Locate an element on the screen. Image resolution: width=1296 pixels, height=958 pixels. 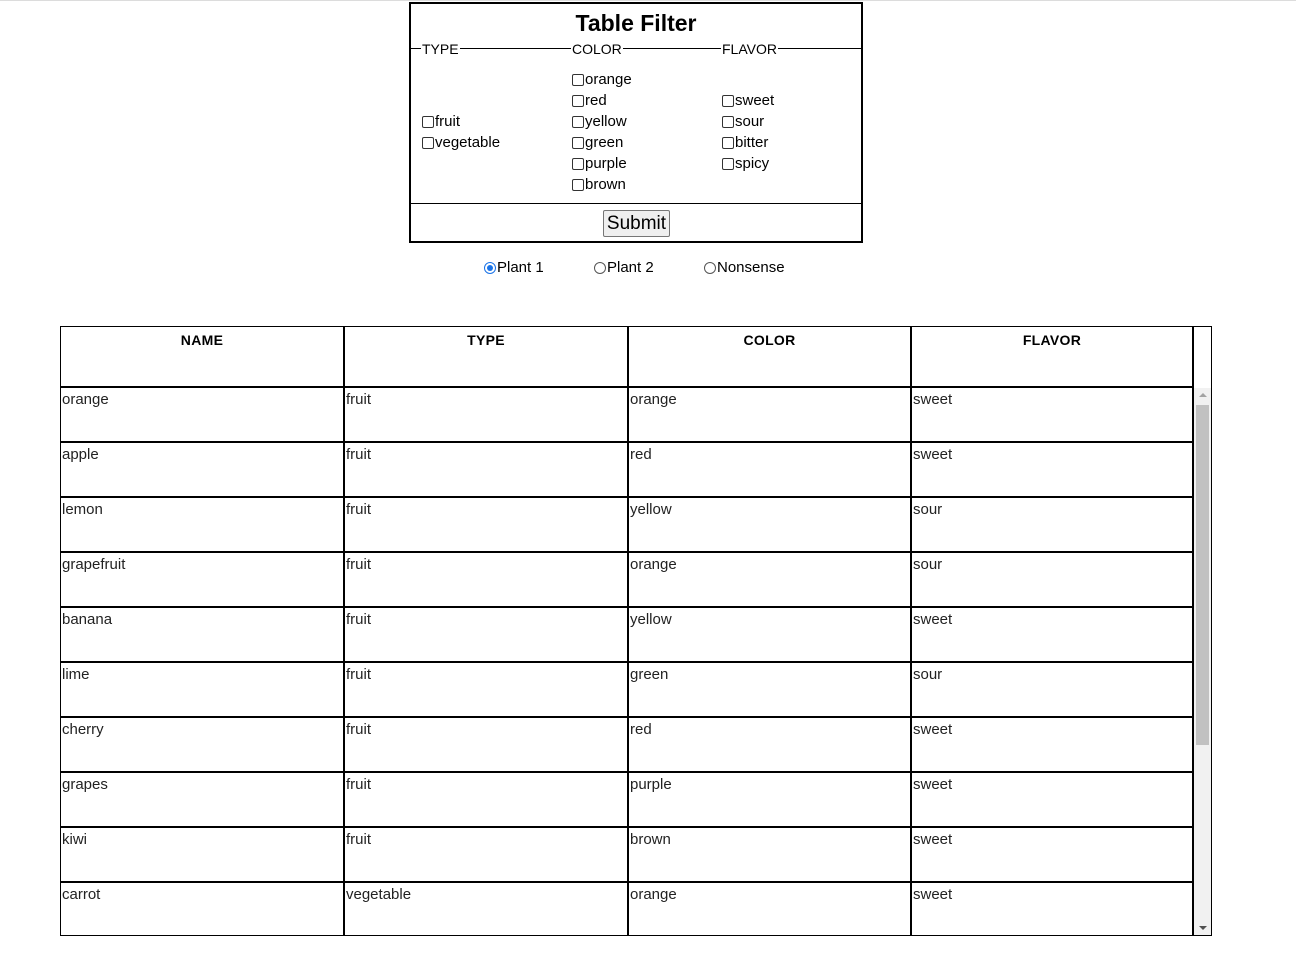
radio-label: Plant 1 is located at coordinates (520, 267).